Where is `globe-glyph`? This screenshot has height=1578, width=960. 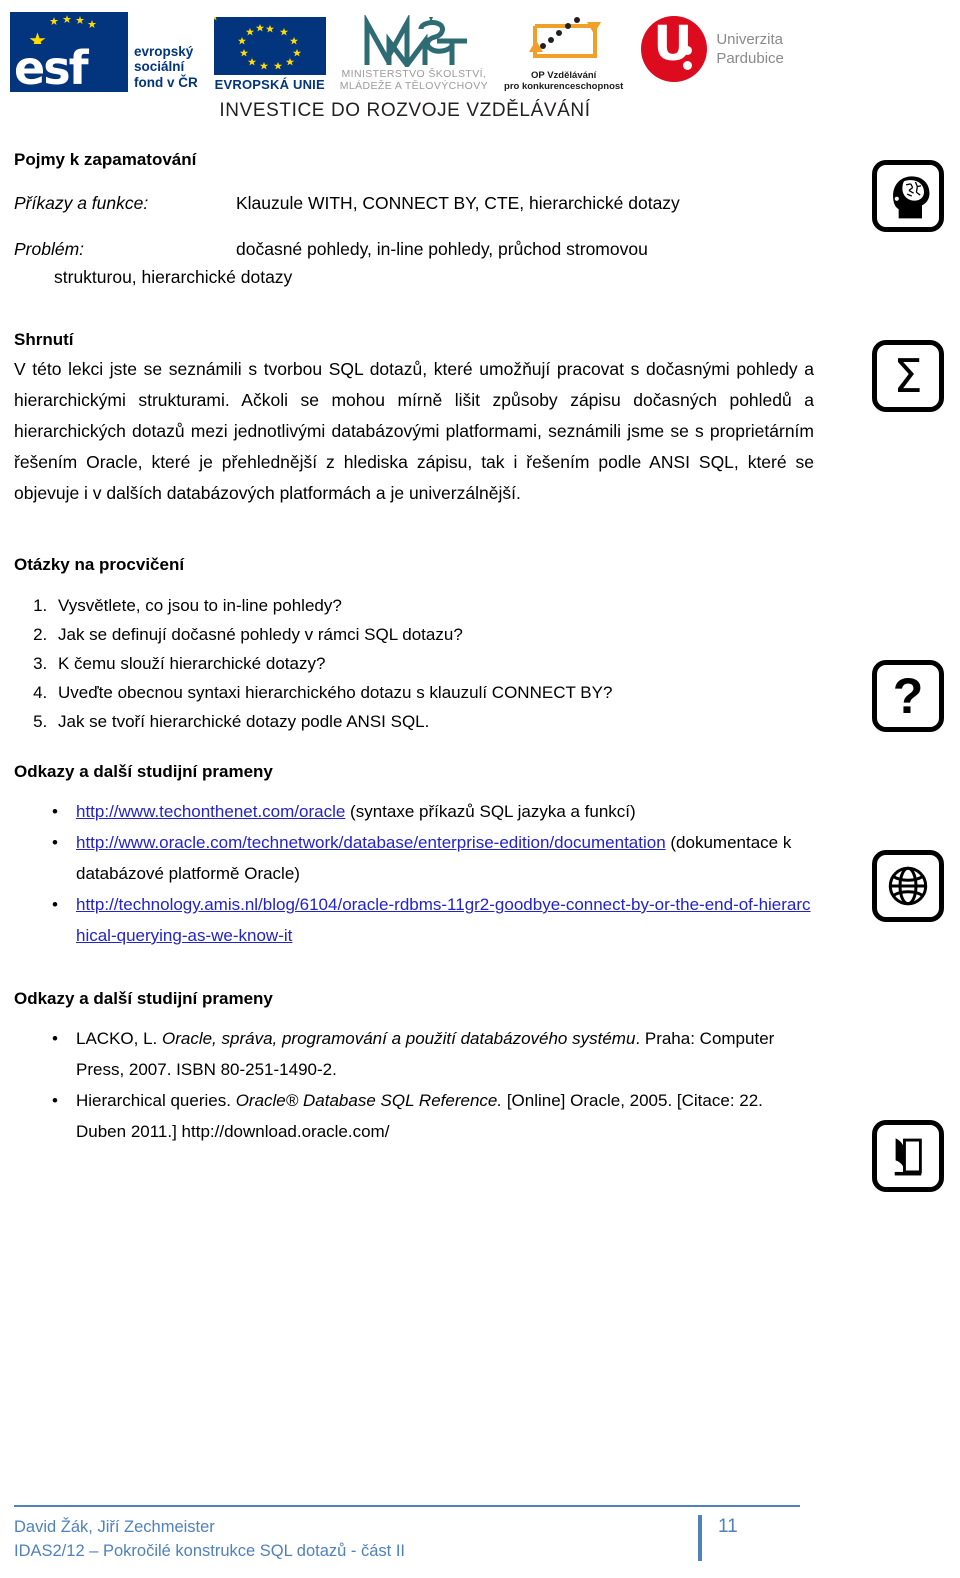 globe-glyph is located at coordinates (908, 886).